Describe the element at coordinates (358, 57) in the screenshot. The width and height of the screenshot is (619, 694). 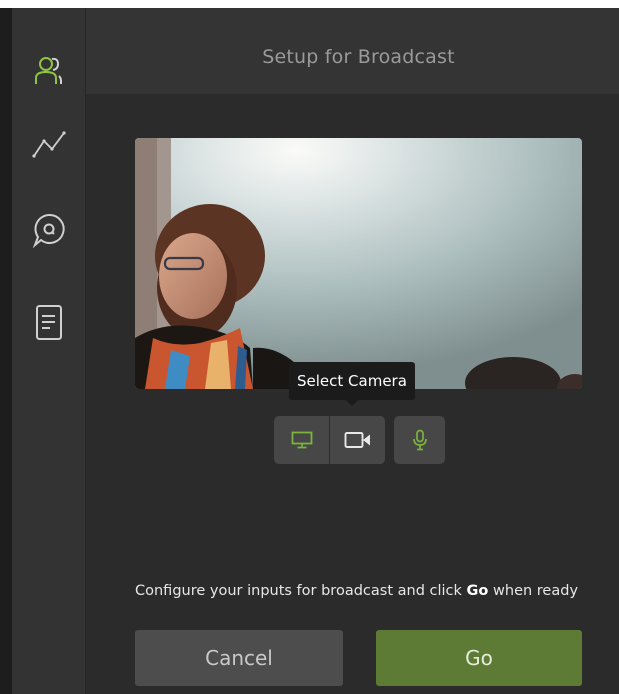
I see `page-title: Setup for Broadcast` at that location.